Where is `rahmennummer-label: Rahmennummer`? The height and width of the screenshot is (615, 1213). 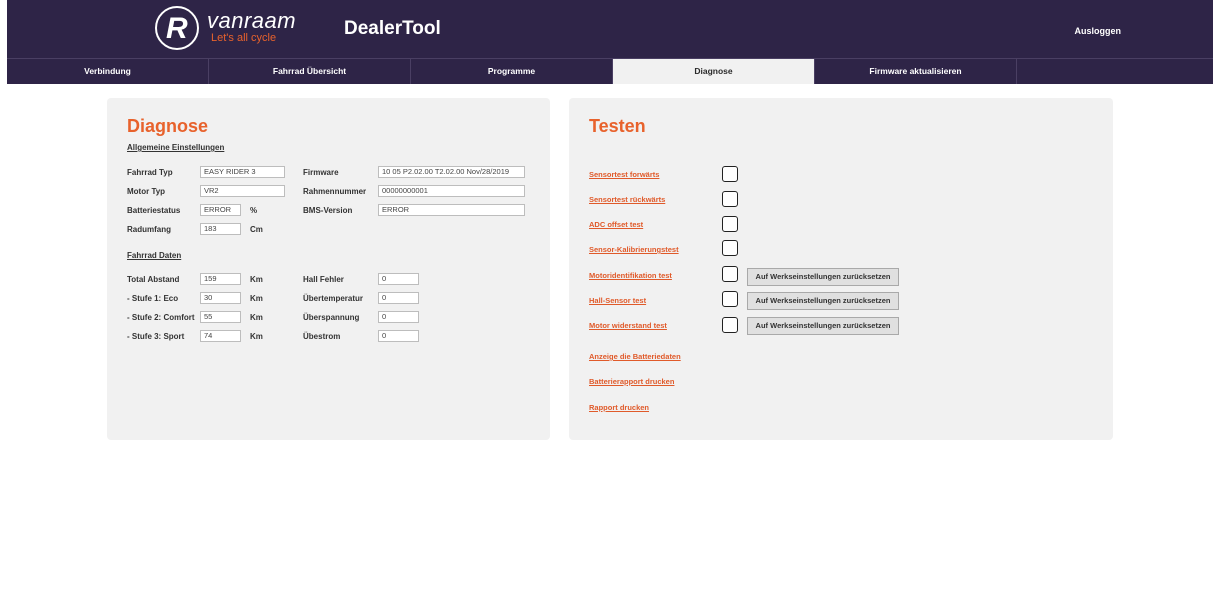
rahmennummer-label: Rahmennummer is located at coordinates (335, 191).